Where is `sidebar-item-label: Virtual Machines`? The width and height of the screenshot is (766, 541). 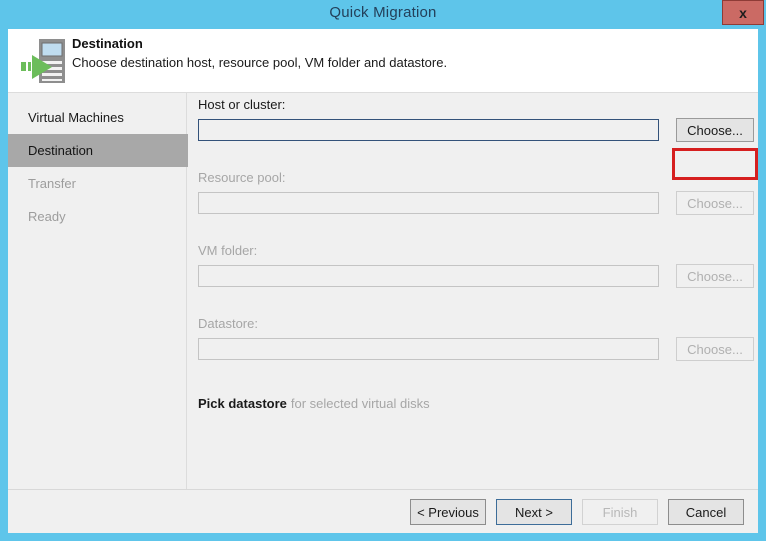 sidebar-item-label: Virtual Machines is located at coordinates (76, 117).